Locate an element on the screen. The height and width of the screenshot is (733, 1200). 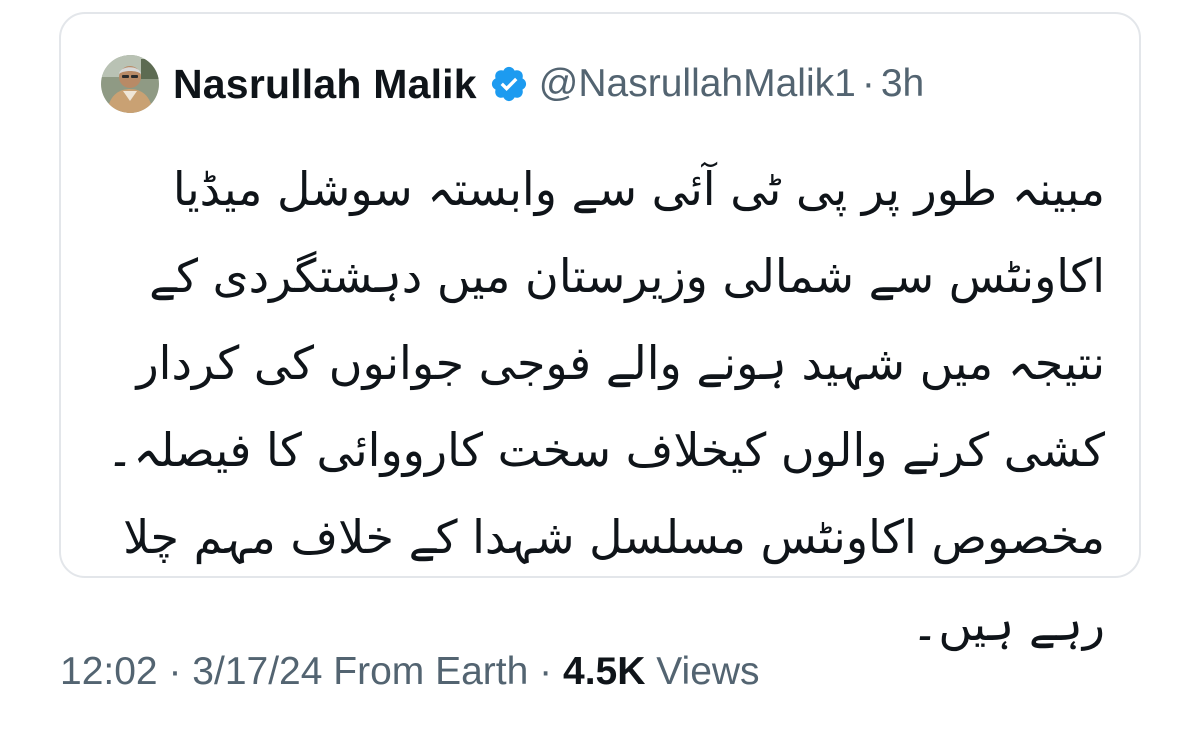
author-display-name: Nasrullah Malik is located at coordinates (325, 84).